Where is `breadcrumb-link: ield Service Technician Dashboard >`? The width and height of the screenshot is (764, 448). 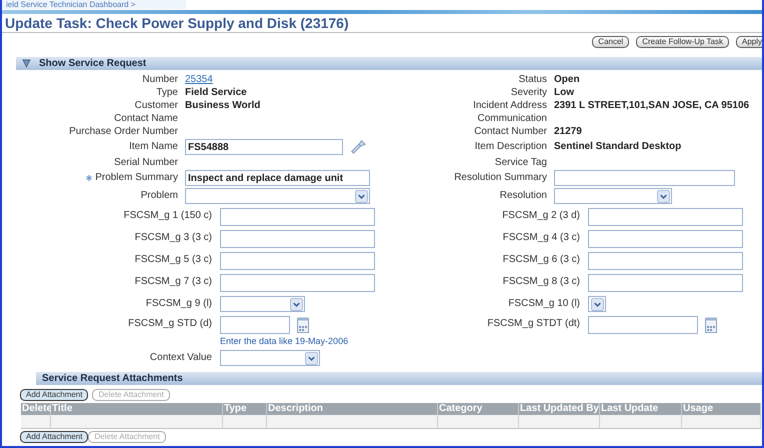
breadcrumb-link: ield Service Technician Dashboard > is located at coordinates (94, 4).